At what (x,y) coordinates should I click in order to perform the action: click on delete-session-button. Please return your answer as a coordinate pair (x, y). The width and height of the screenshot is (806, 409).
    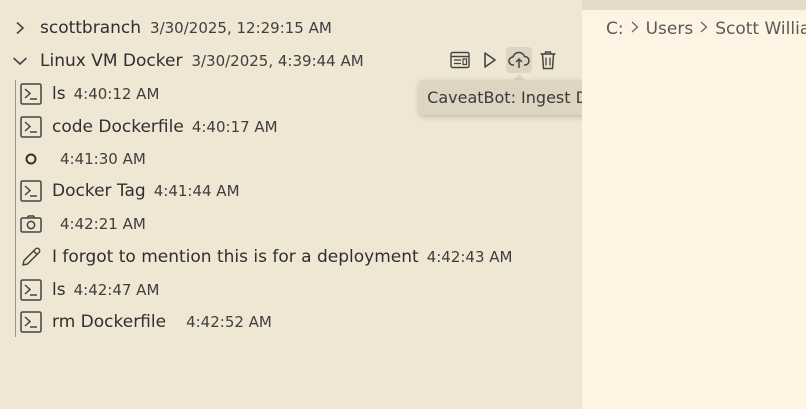
    Looking at the image, I should click on (548, 60).